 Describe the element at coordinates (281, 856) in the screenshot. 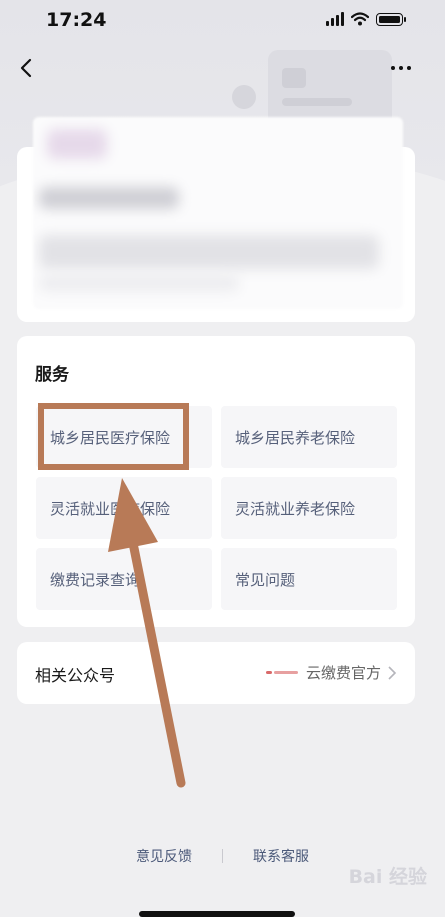

I see `customer-service-link: 联系客服` at that location.